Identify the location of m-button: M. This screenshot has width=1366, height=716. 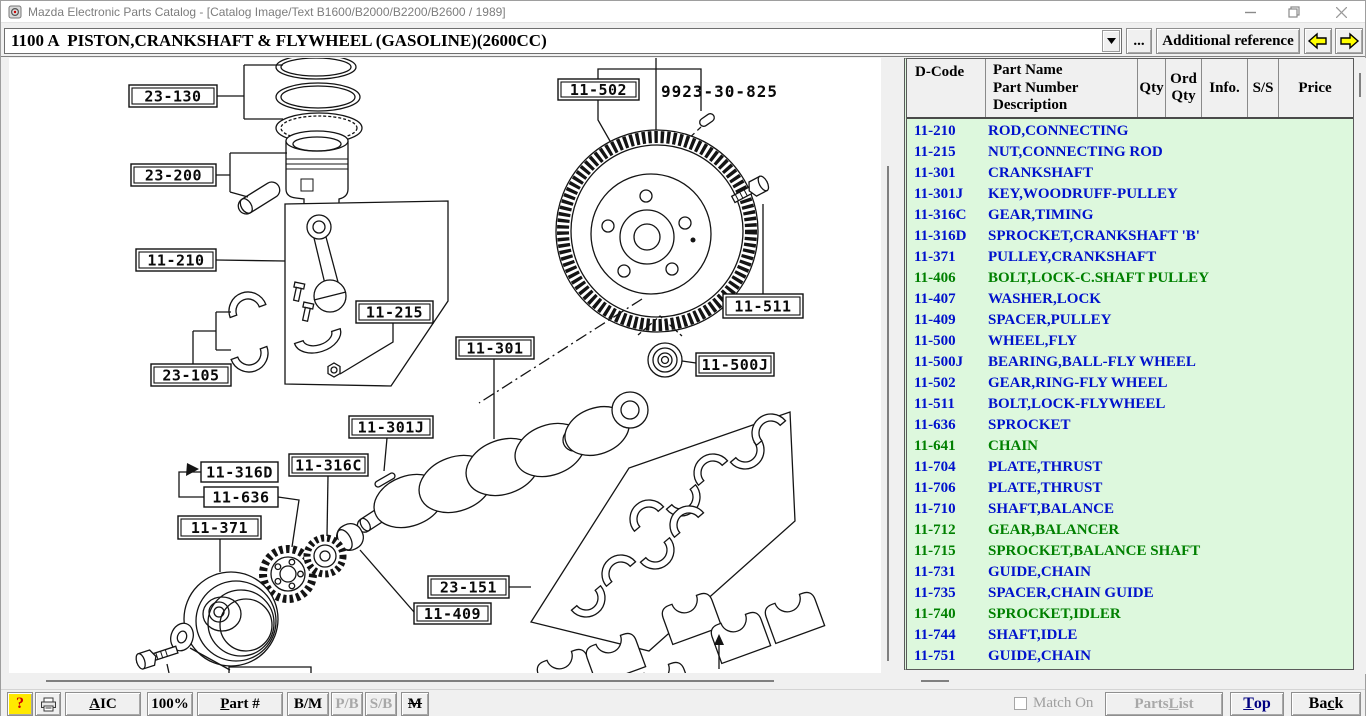
(415, 704).